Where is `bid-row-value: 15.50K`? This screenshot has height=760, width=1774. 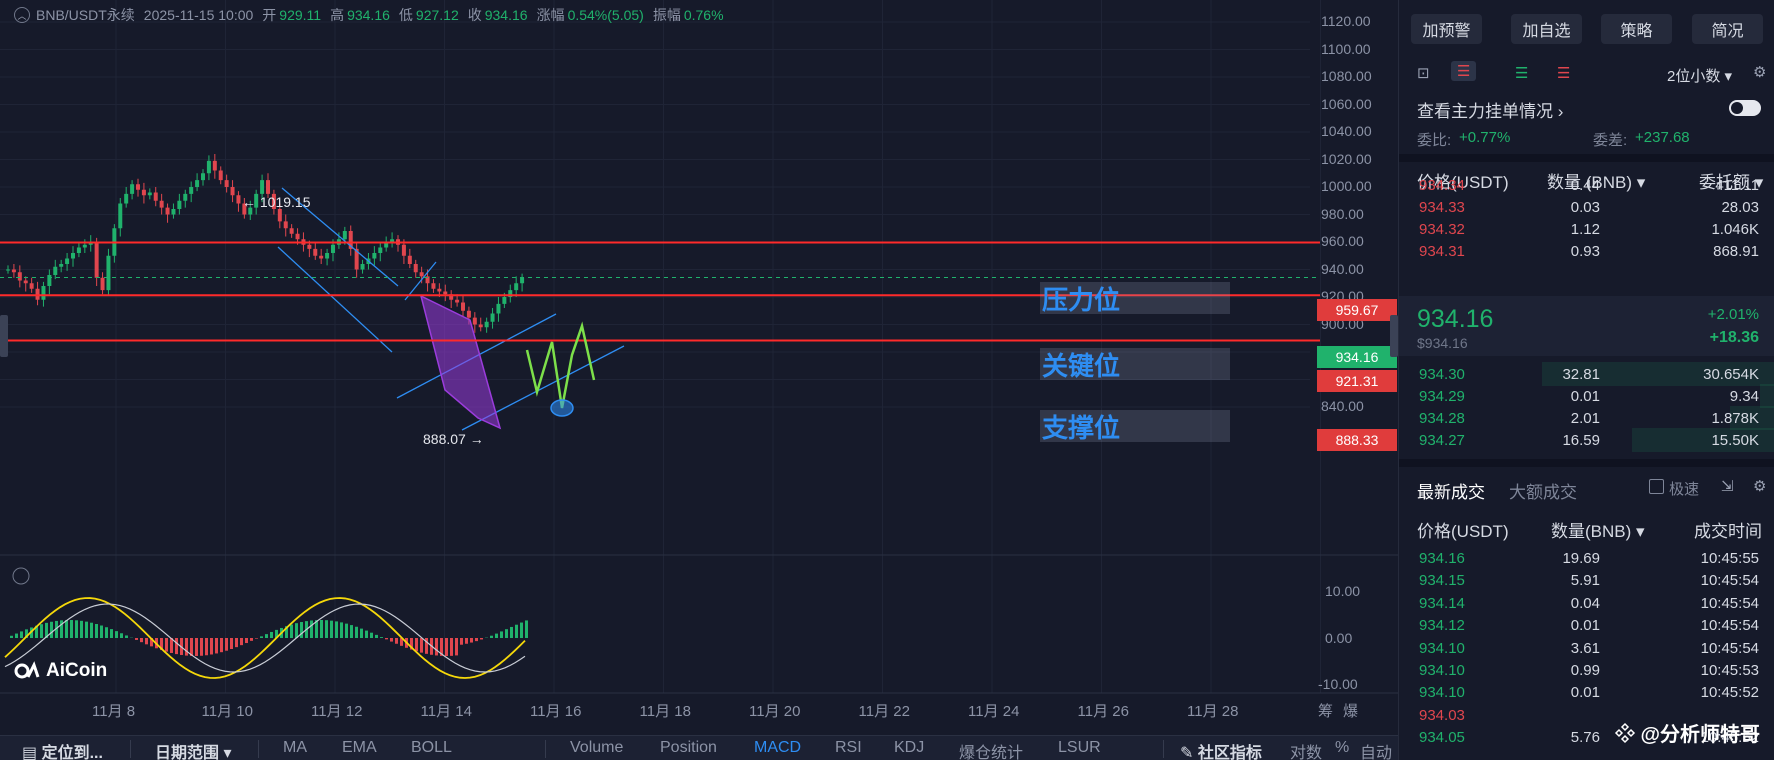
bid-row-value: 15.50K is located at coordinates (1735, 440).